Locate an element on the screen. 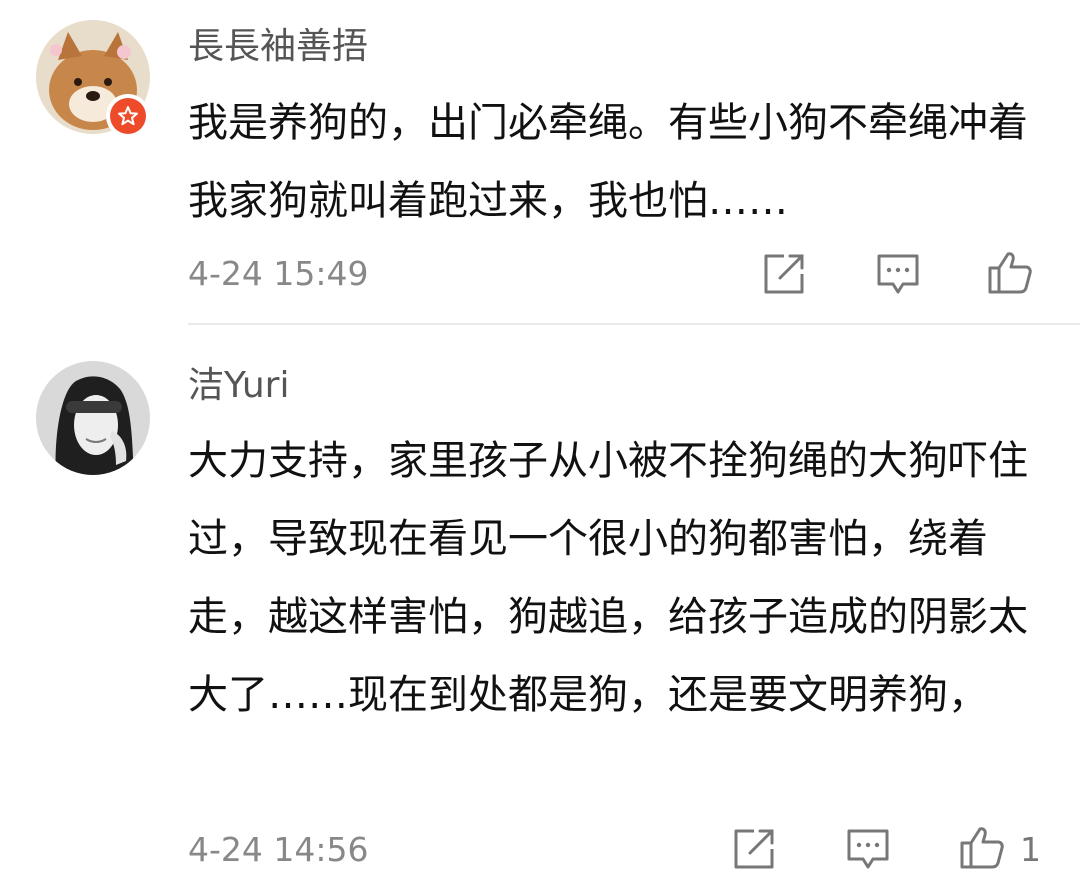  username: 長長袖善捂 is located at coordinates (278, 47).